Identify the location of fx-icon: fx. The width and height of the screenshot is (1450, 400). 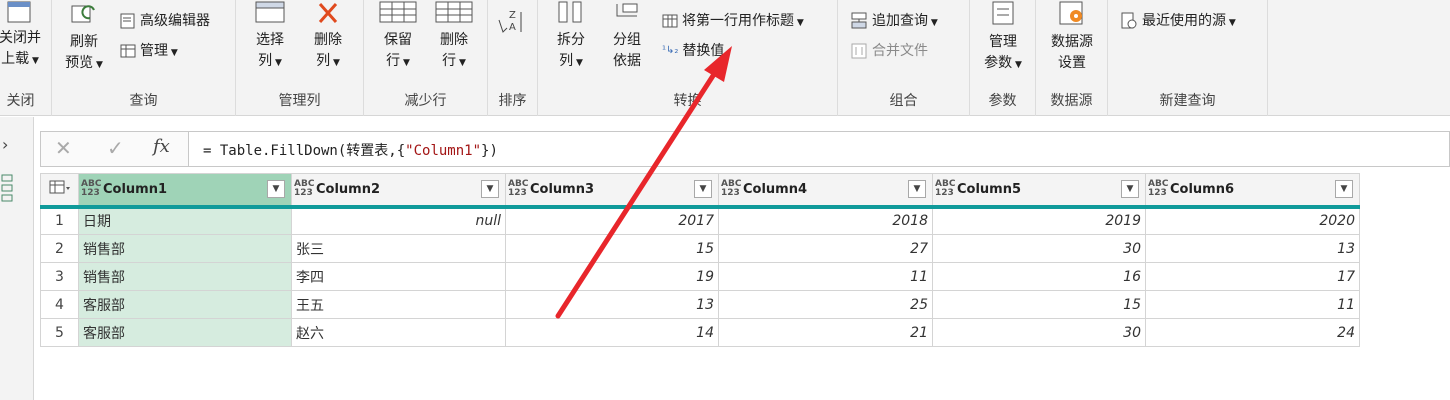
(161, 146).